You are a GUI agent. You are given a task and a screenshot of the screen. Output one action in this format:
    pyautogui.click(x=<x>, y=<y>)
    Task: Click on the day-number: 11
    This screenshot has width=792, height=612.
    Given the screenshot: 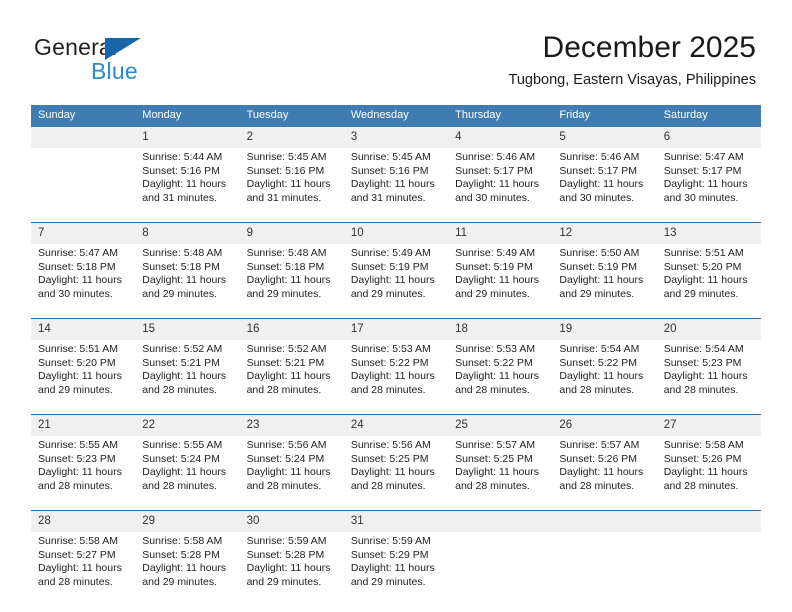 What is the action you would take?
    pyautogui.click(x=500, y=233)
    